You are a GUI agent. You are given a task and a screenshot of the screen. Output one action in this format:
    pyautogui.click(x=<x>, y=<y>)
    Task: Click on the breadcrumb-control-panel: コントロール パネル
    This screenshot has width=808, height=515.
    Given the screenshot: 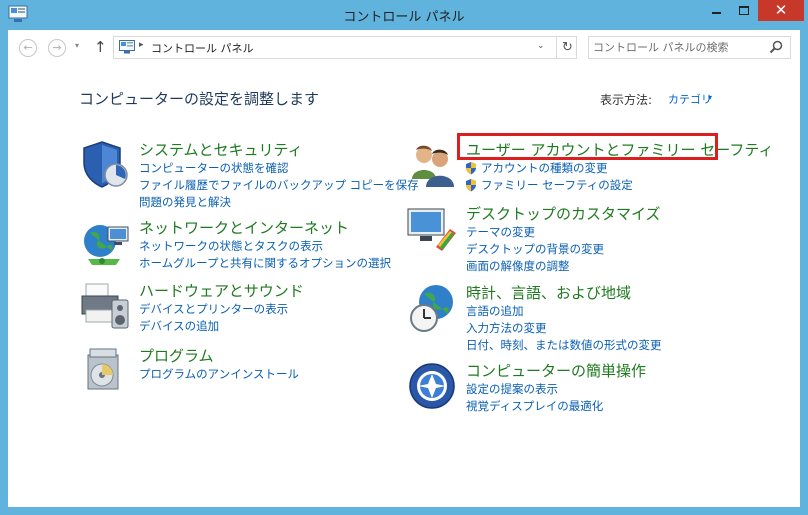 What is the action you would take?
    pyautogui.click(x=202, y=48)
    